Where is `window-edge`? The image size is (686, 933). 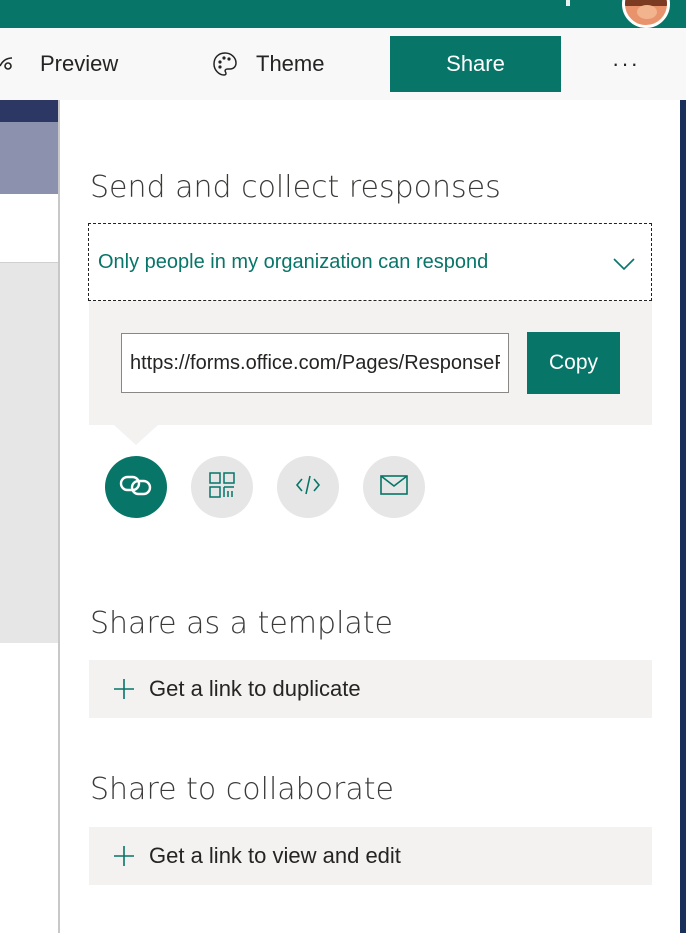 window-edge is located at coordinates (683, 516).